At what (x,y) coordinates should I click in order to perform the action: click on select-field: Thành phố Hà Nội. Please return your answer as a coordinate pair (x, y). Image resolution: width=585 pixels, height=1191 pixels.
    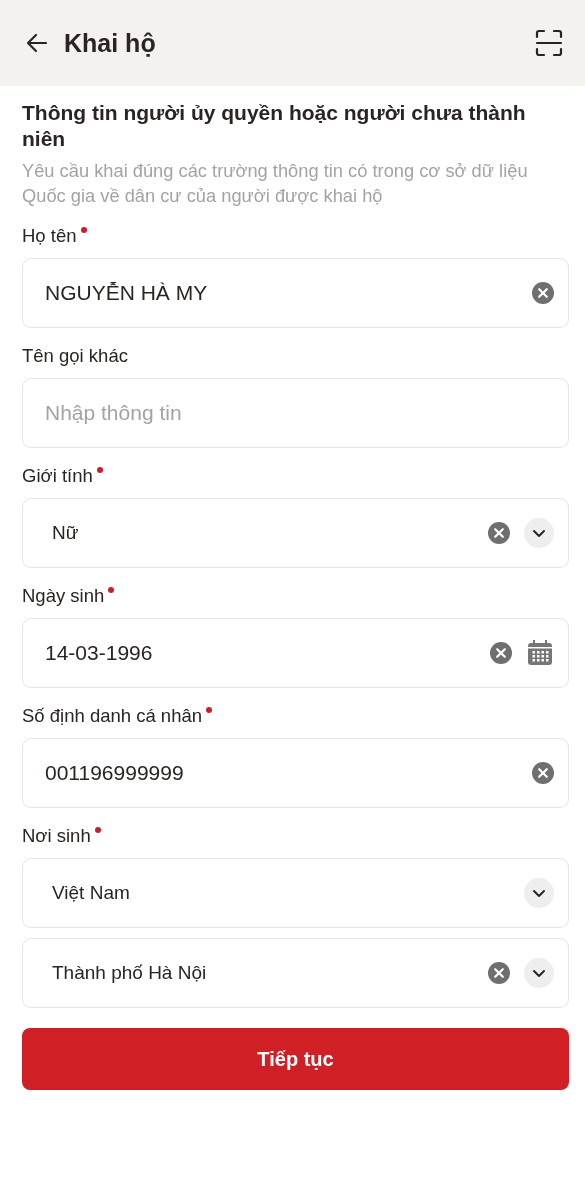
    Looking at the image, I should click on (295, 973).